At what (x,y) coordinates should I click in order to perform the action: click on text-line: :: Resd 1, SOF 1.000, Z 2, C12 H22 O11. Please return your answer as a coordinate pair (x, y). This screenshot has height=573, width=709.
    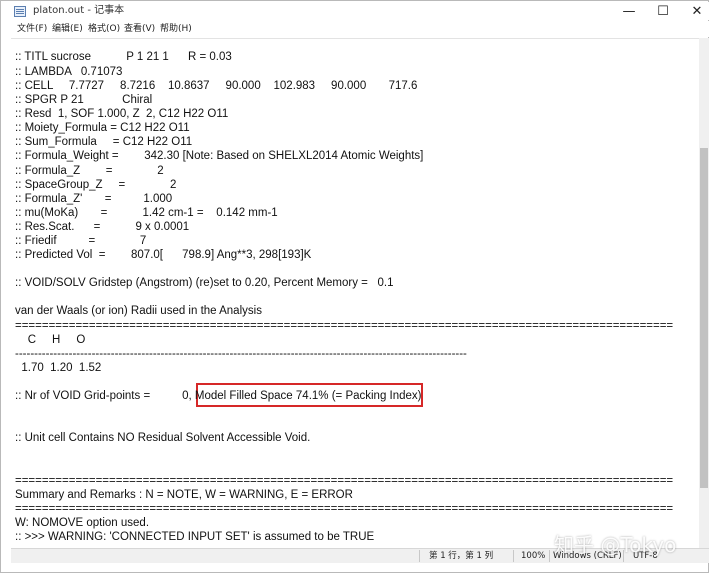
    Looking at the image, I should click on (122, 114).